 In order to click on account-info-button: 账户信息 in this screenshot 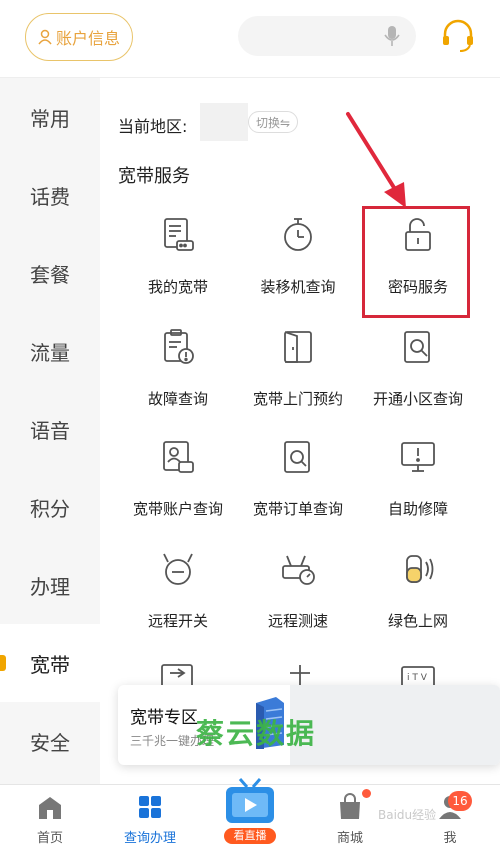, I will do `click(79, 37)`.